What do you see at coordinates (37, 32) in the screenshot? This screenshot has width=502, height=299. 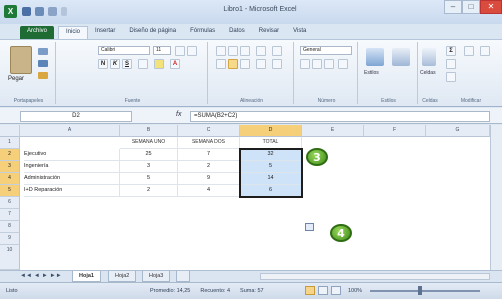 I see `tab-file: Archivo` at bounding box center [37, 32].